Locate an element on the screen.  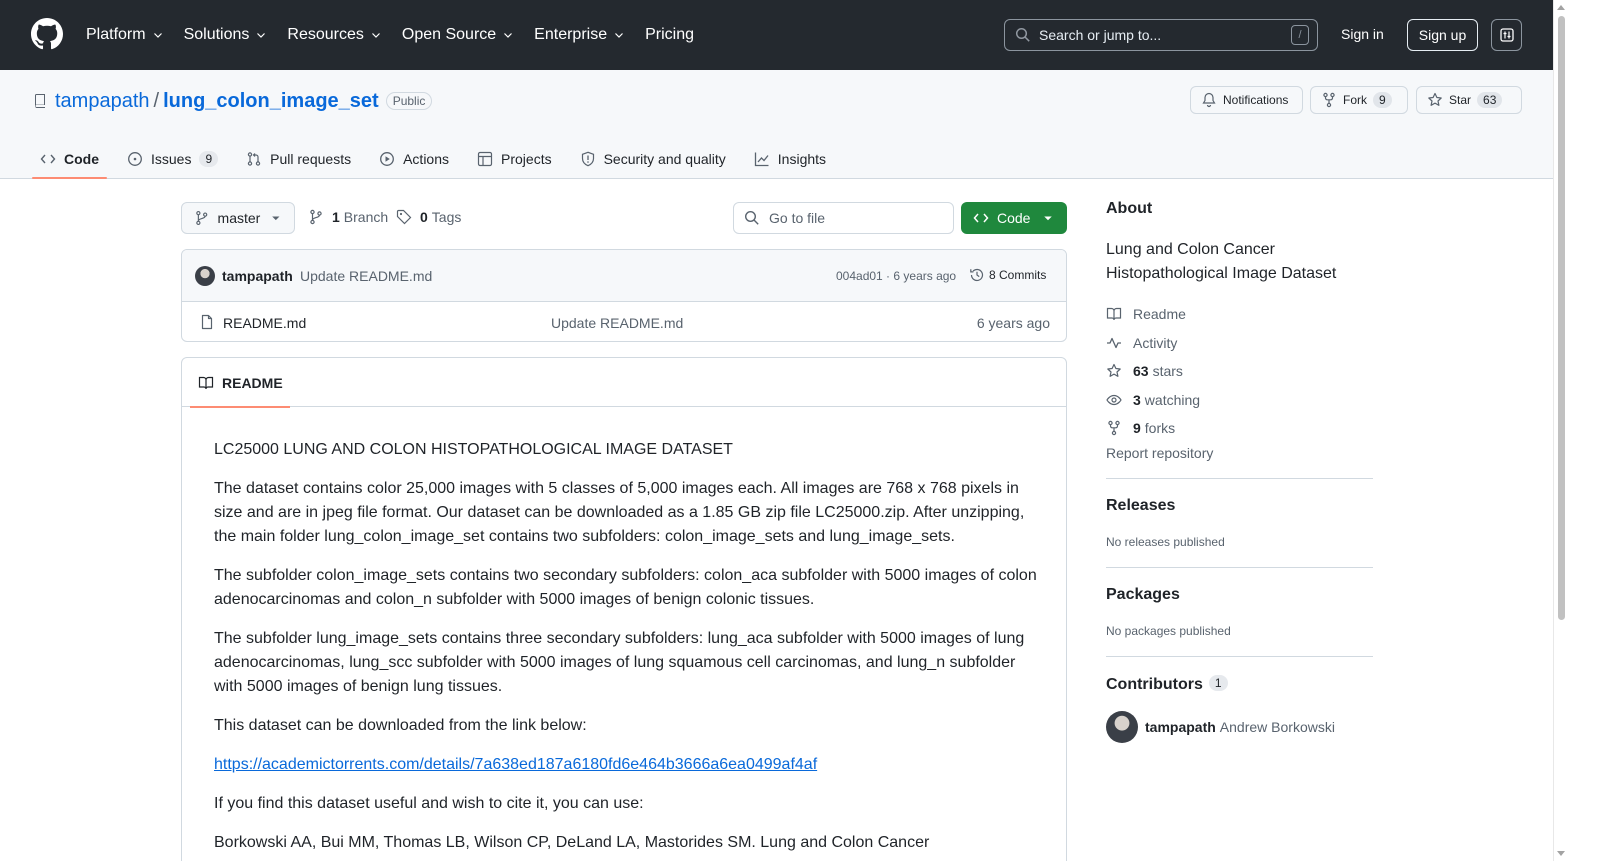
branches-link: 1 Branch is located at coordinates (348, 217).